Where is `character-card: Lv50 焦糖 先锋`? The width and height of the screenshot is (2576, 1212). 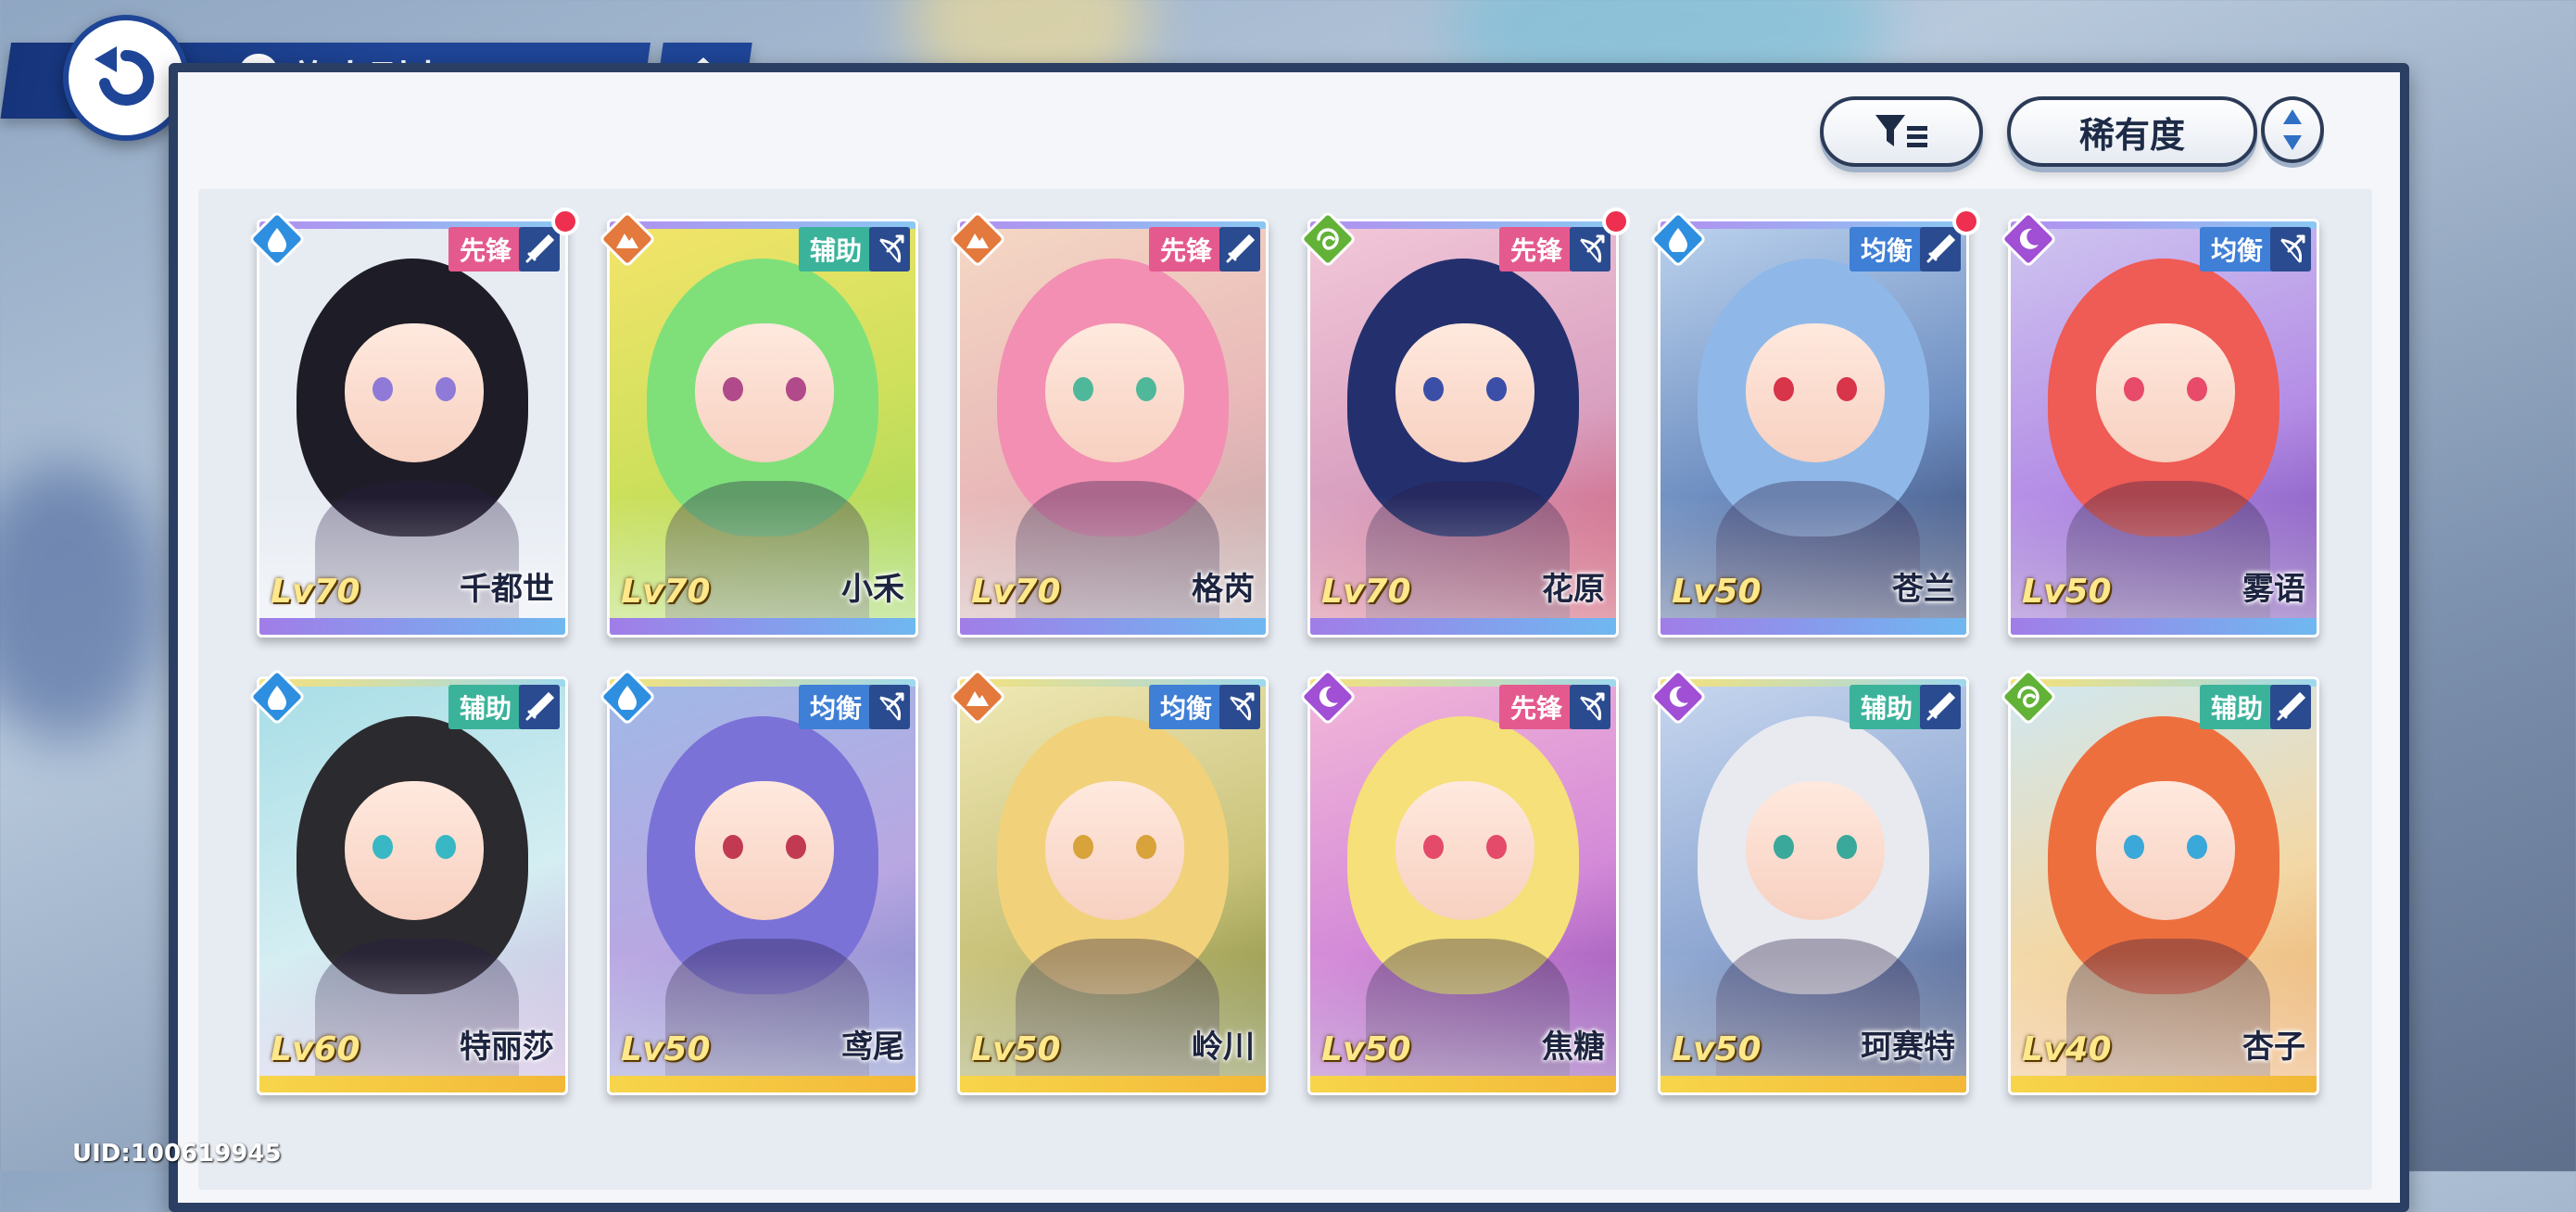 character-card: Lv50 焦糖 先锋 is located at coordinates (1459, 881).